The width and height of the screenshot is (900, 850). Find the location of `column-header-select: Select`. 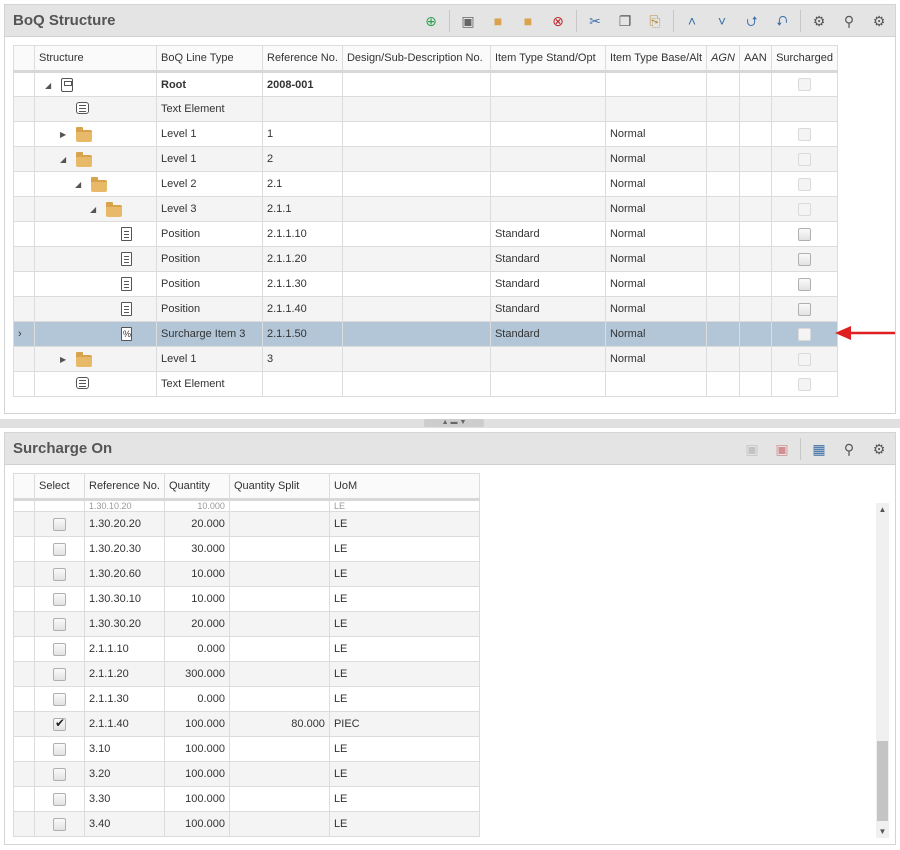

column-header-select: Select is located at coordinates (59, 487).